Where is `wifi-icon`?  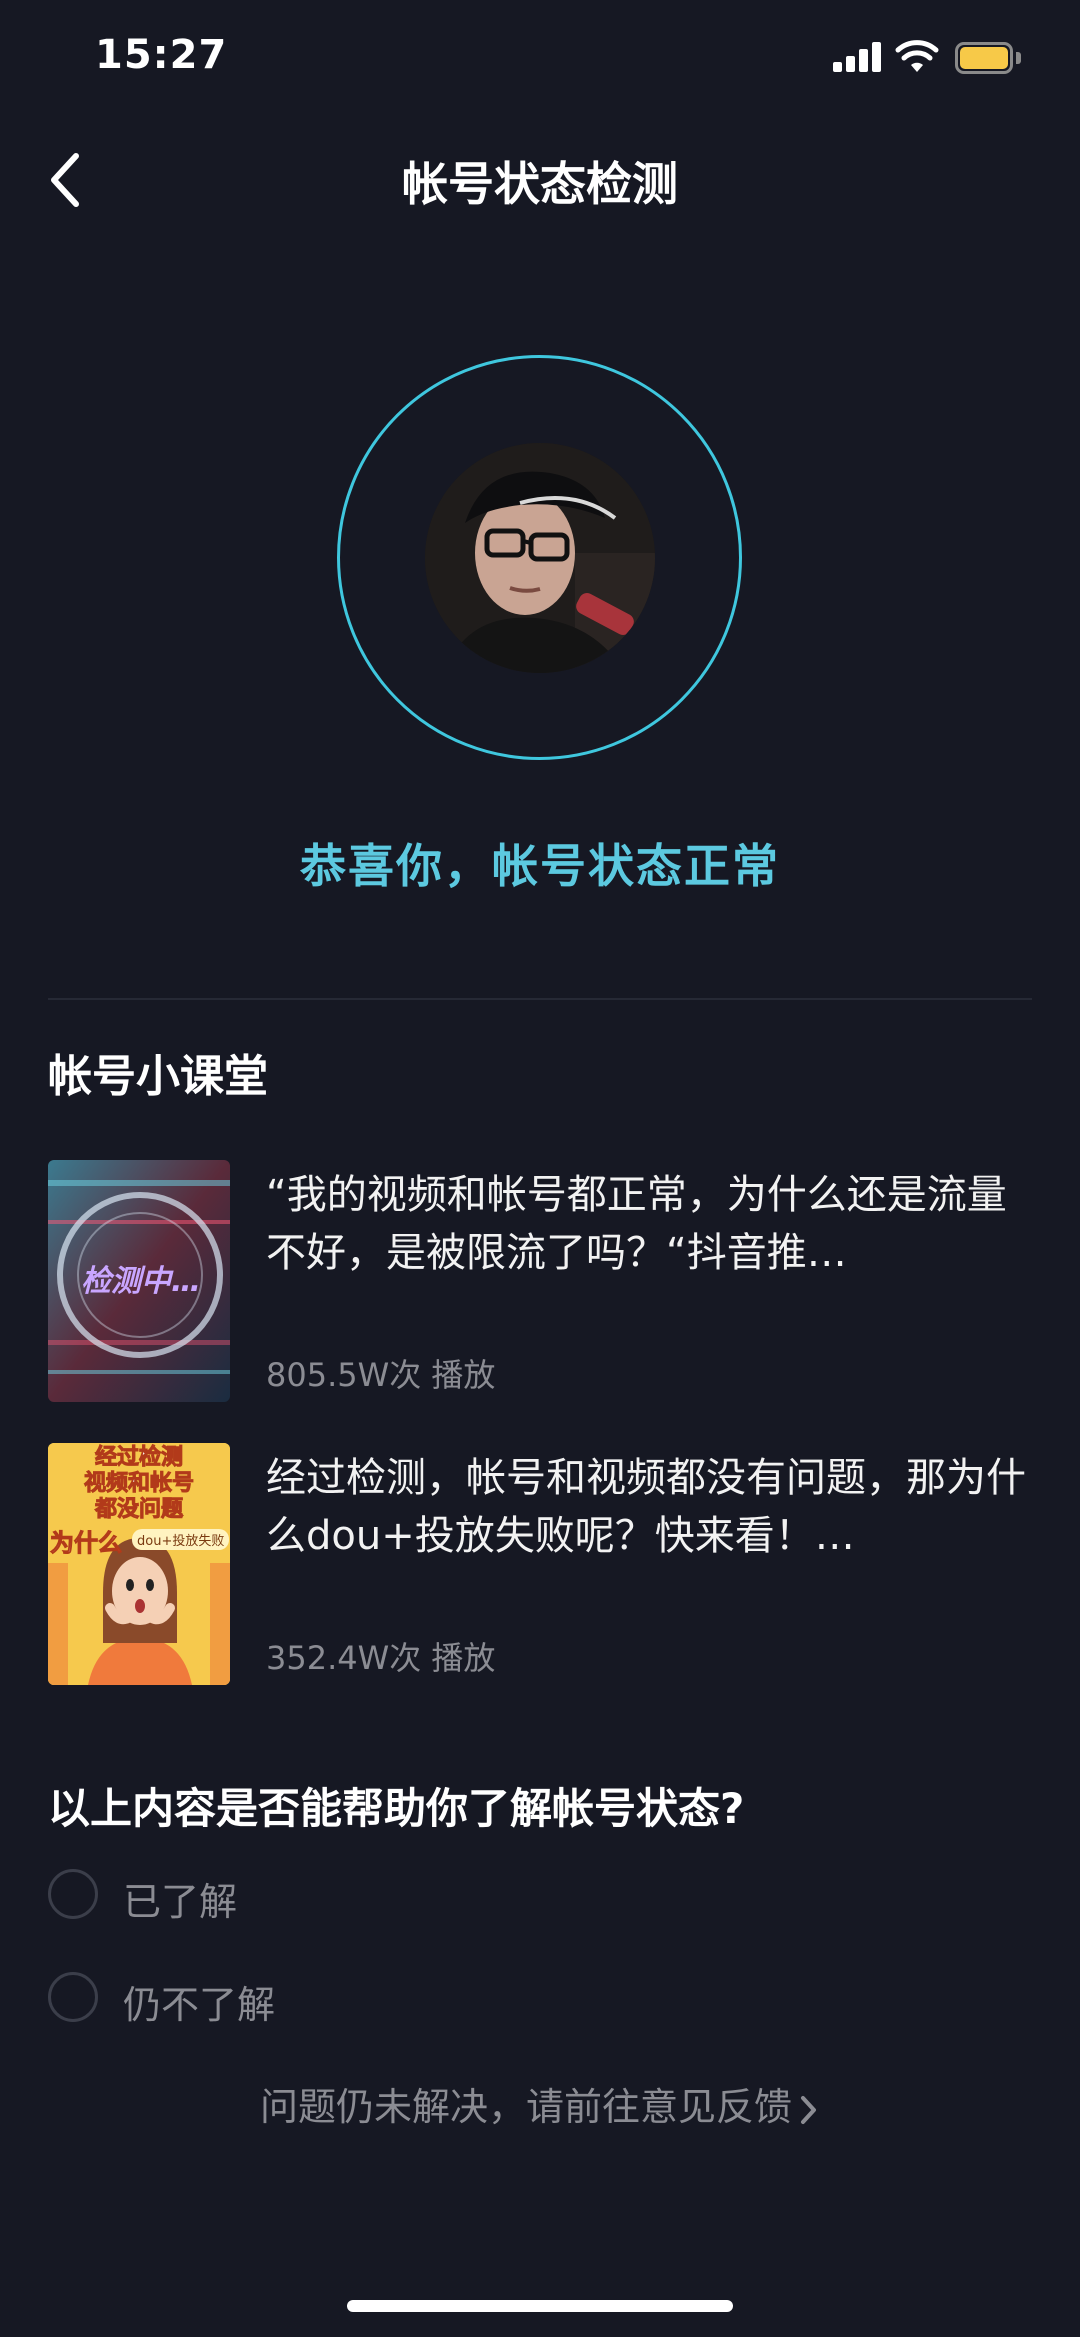 wifi-icon is located at coordinates (917, 56).